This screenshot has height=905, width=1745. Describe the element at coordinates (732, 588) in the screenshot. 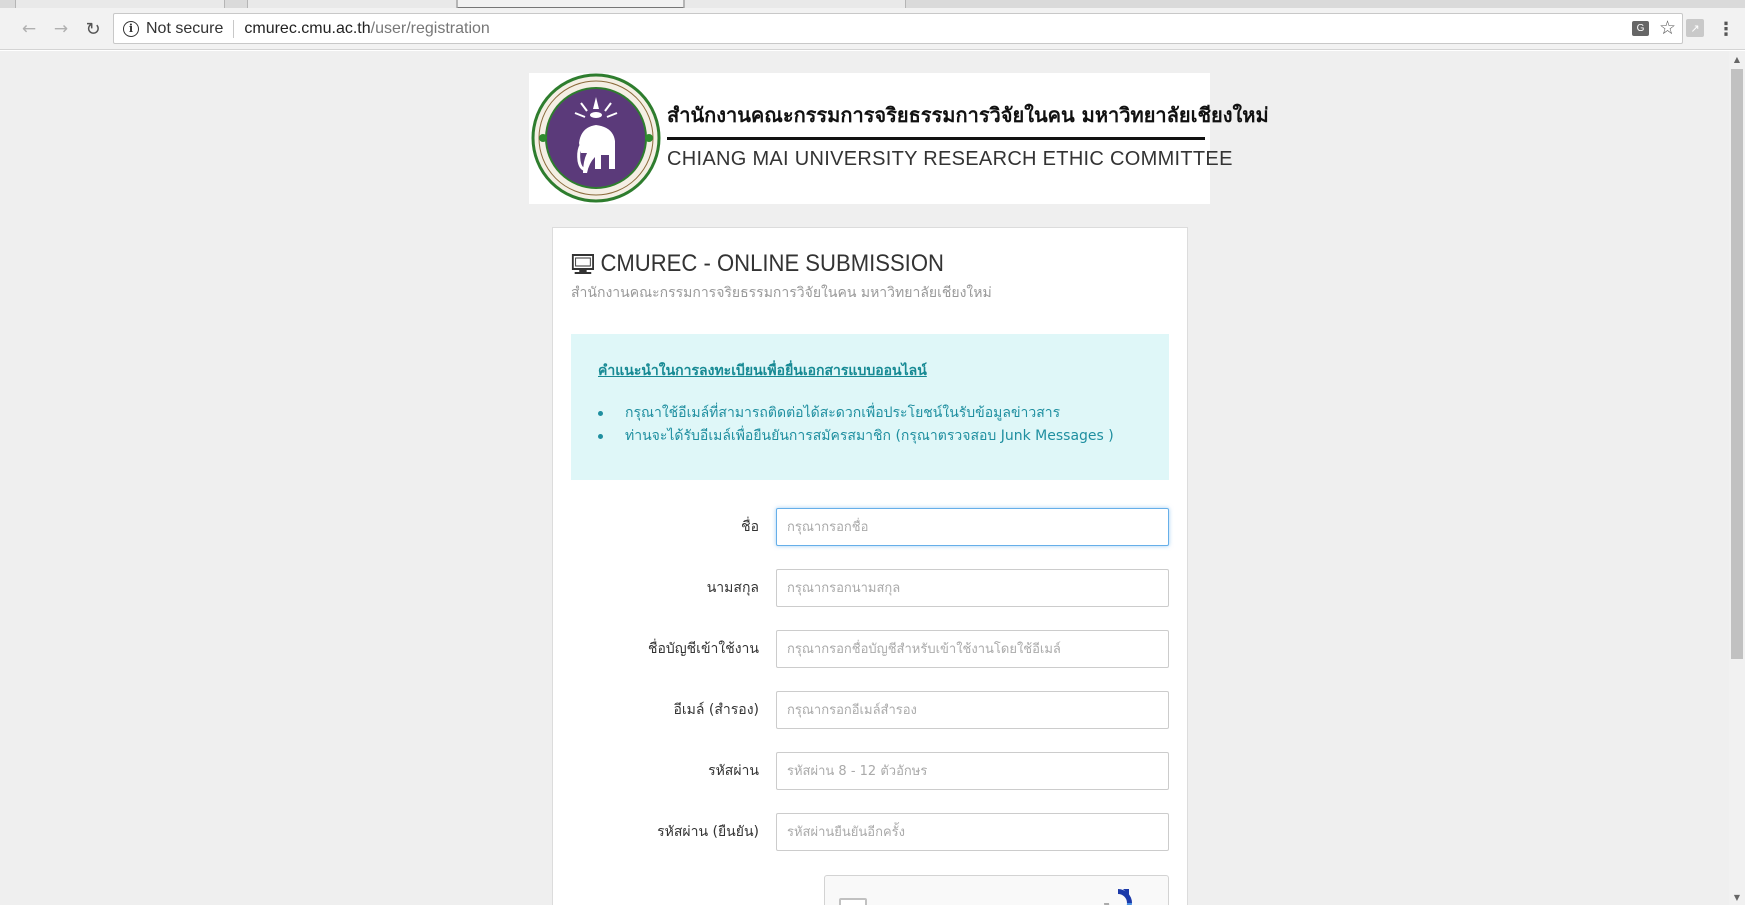

I see `last-name-label: นามสกุล` at that location.